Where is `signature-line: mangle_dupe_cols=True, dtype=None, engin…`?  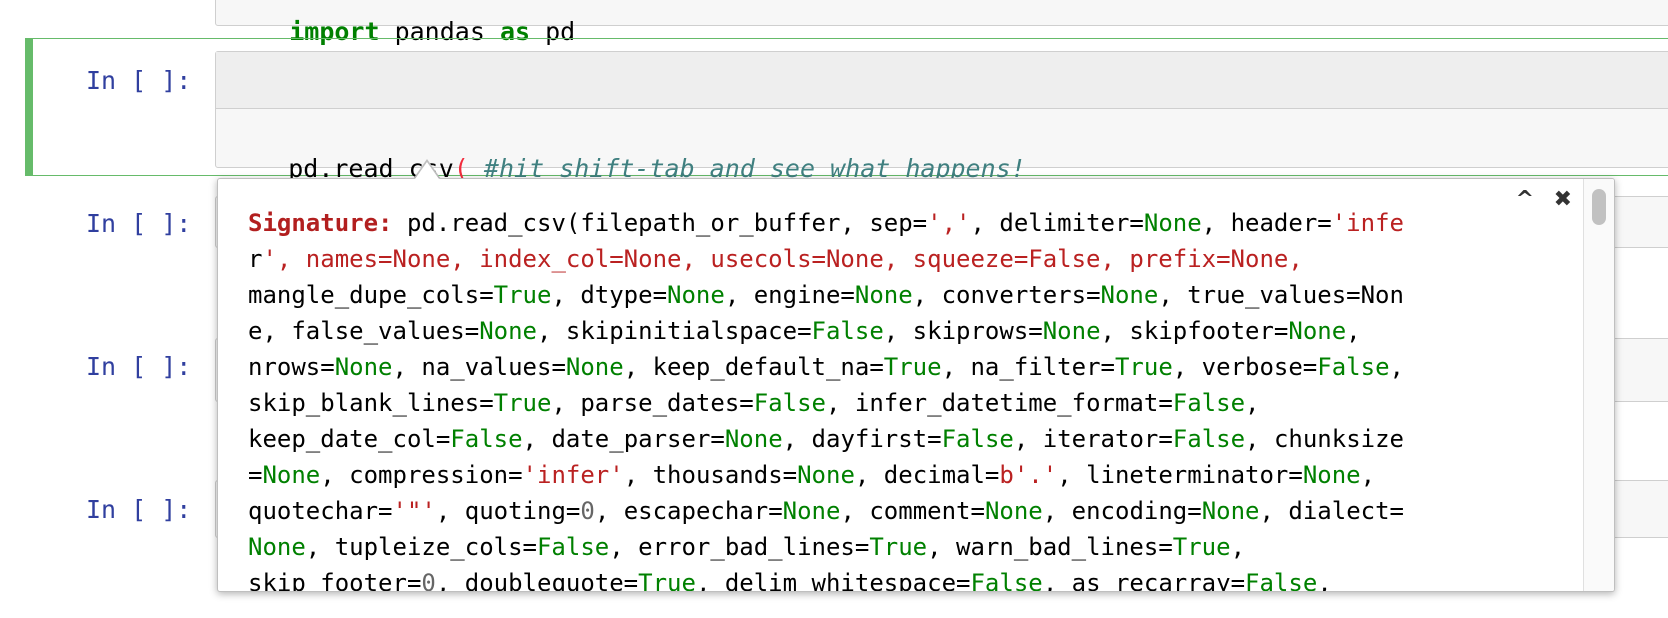
signature-line: mangle_dupe_cols=True, dtype=None, engin… is located at coordinates (826, 295).